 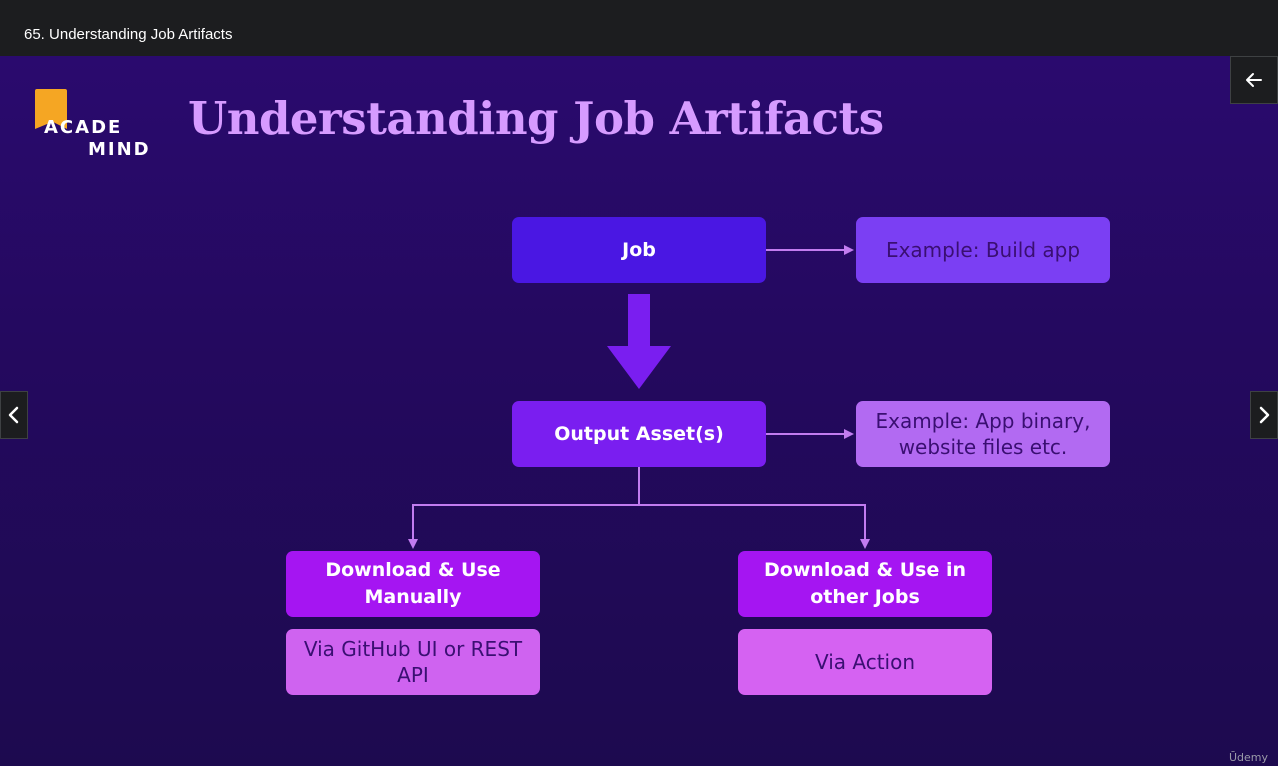 I want to click on via-action-box: Via Action, so click(x=865, y=662).